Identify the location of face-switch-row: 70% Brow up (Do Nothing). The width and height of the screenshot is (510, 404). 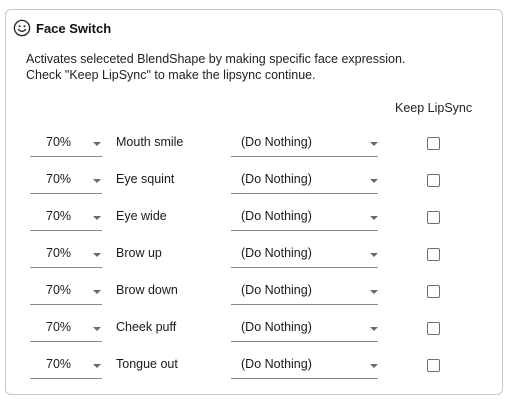
(254, 254).